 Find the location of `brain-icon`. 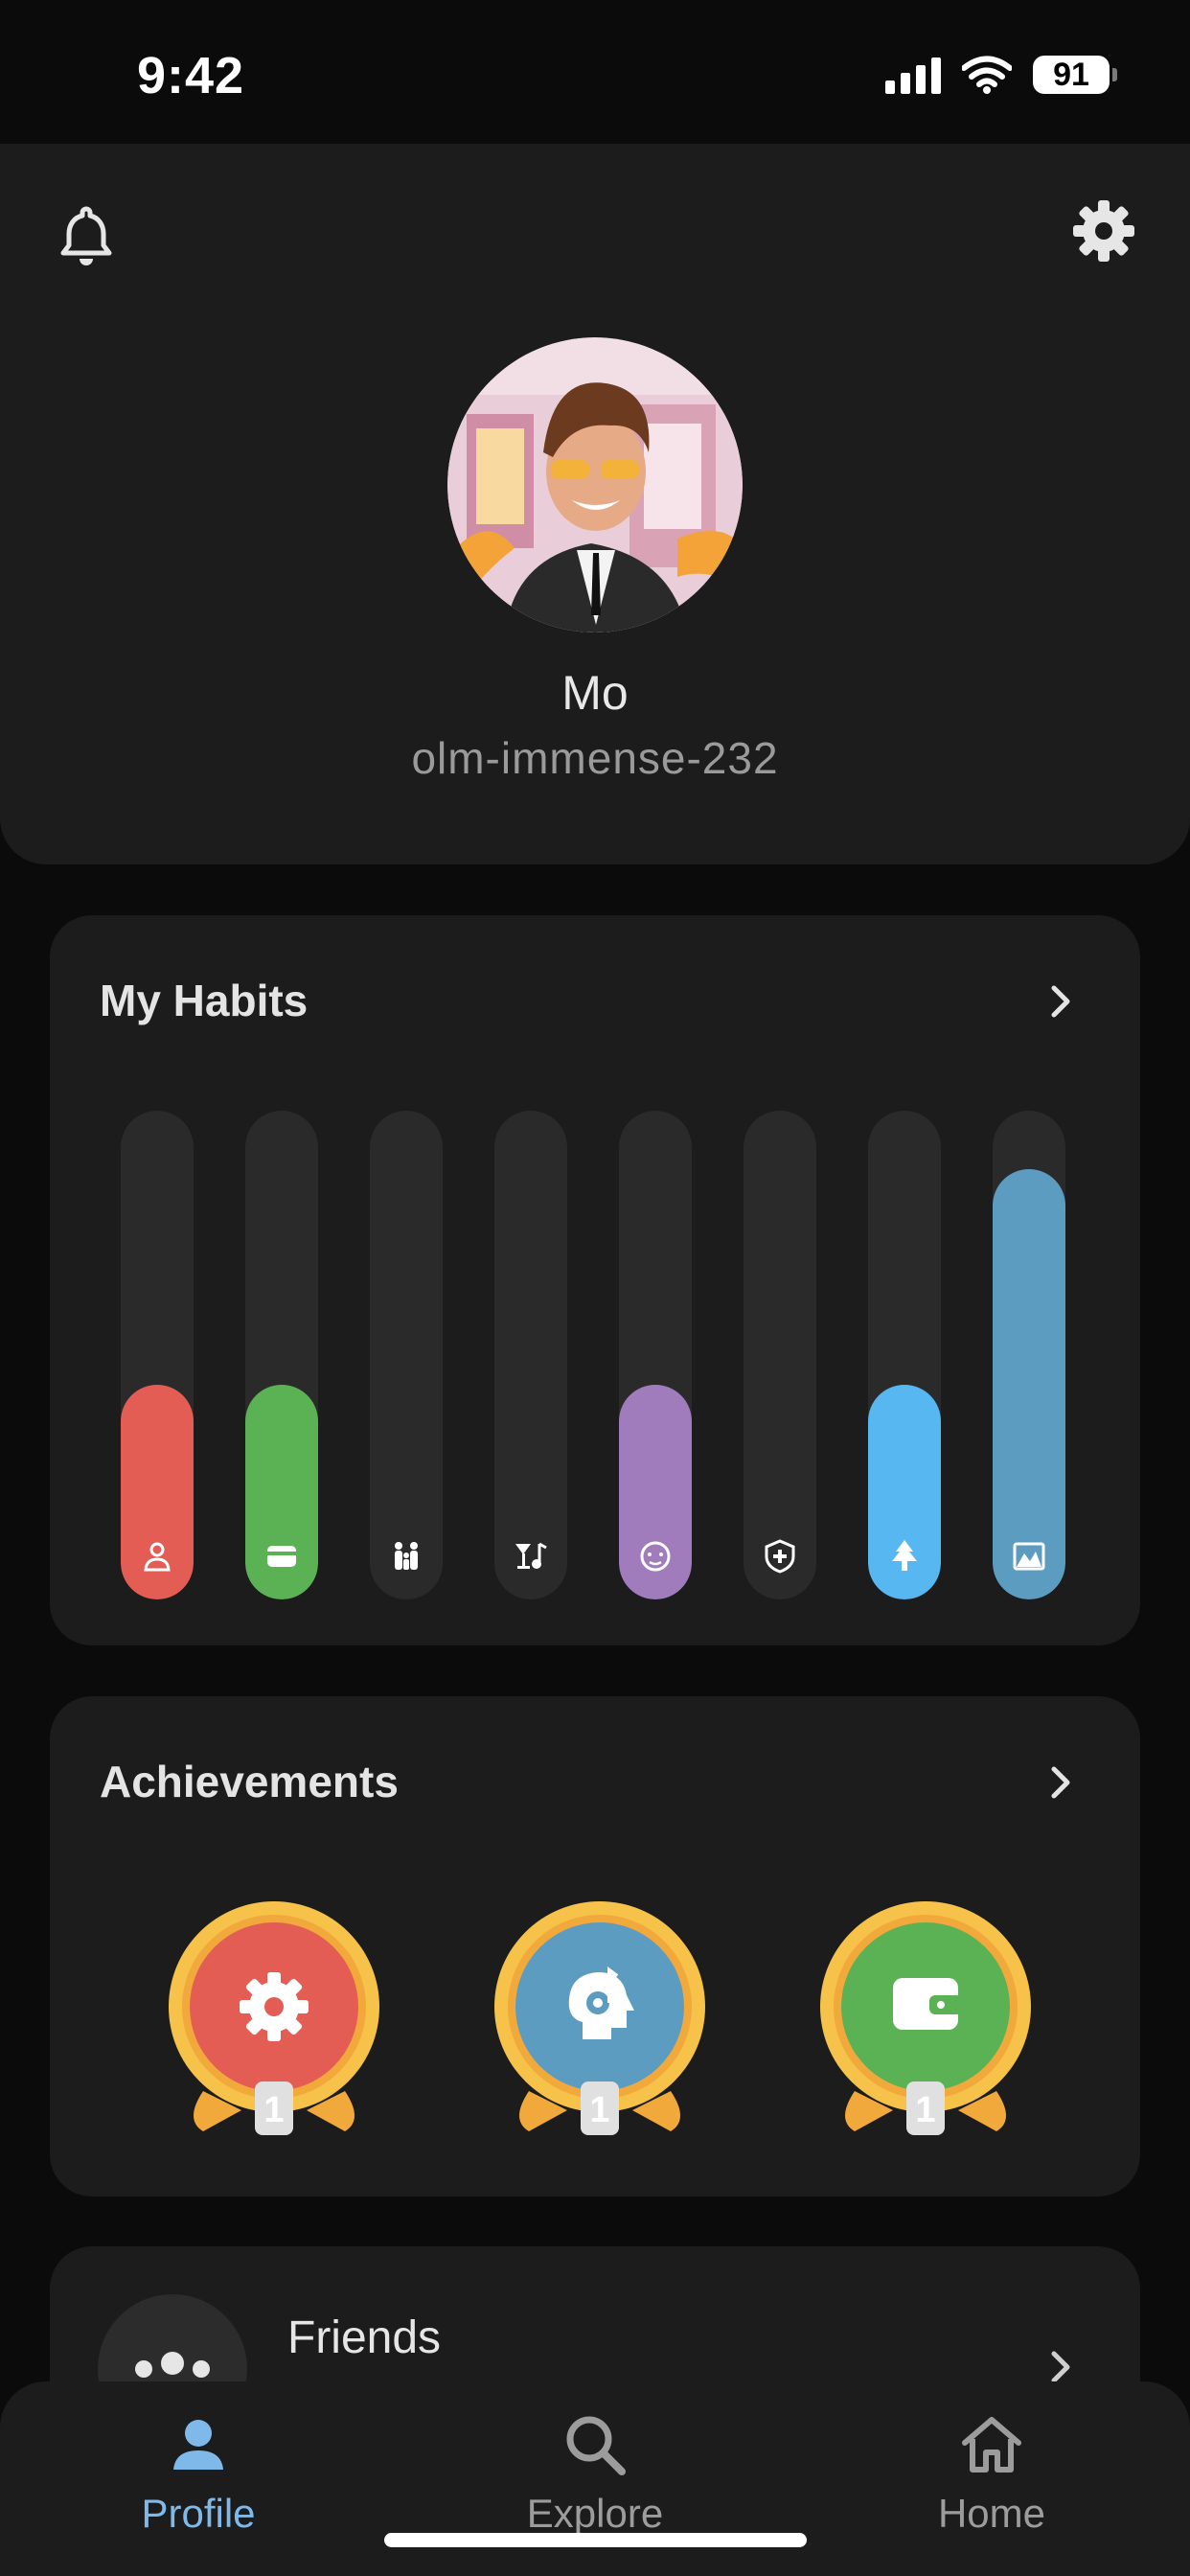

brain-icon is located at coordinates (655, 1556).